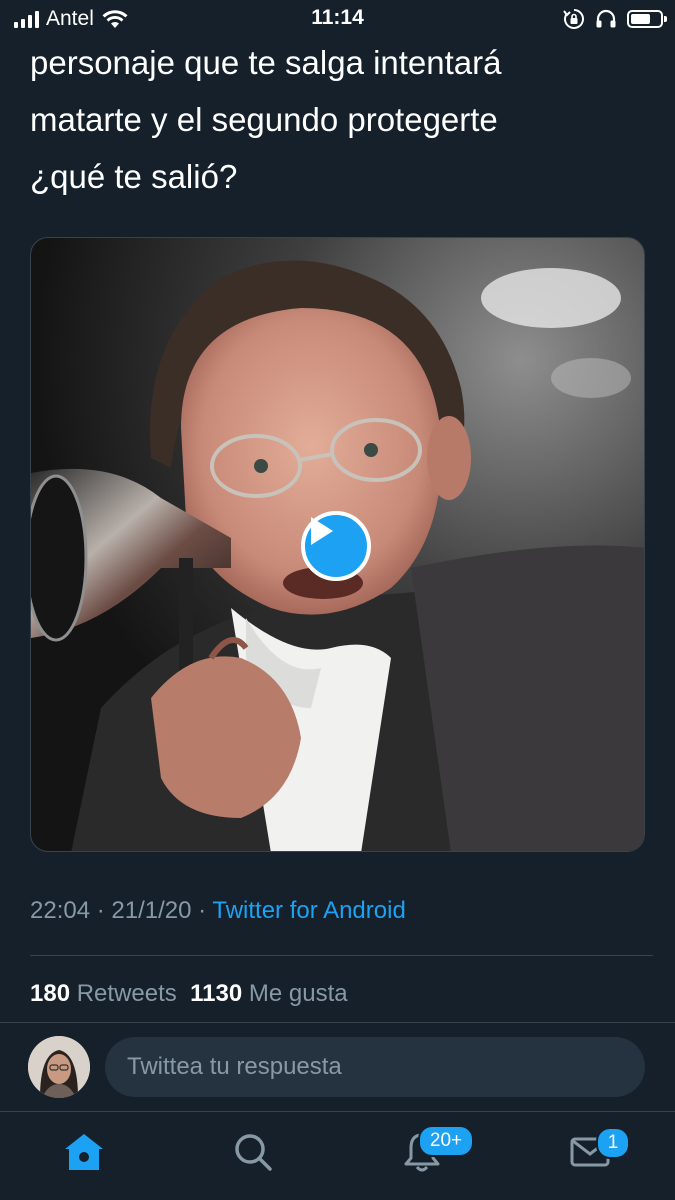  I want to click on likes-stat: 1130 Me gusta, so click(268, 993).